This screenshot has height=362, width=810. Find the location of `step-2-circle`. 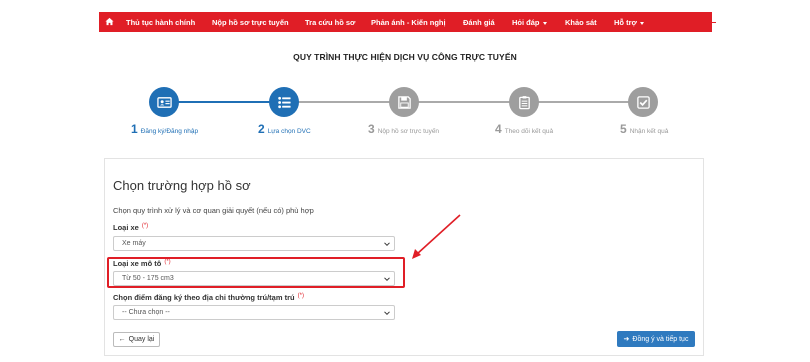

step-2-circle is located at coordinates (284, 102).